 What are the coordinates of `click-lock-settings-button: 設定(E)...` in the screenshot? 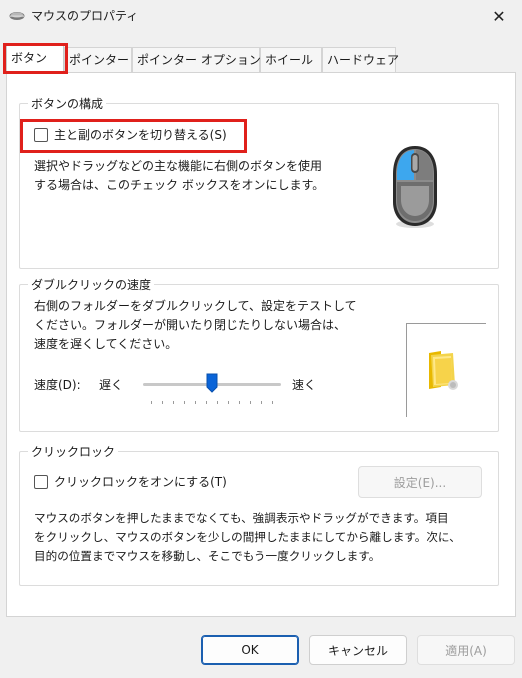 It's located at (420, 482).